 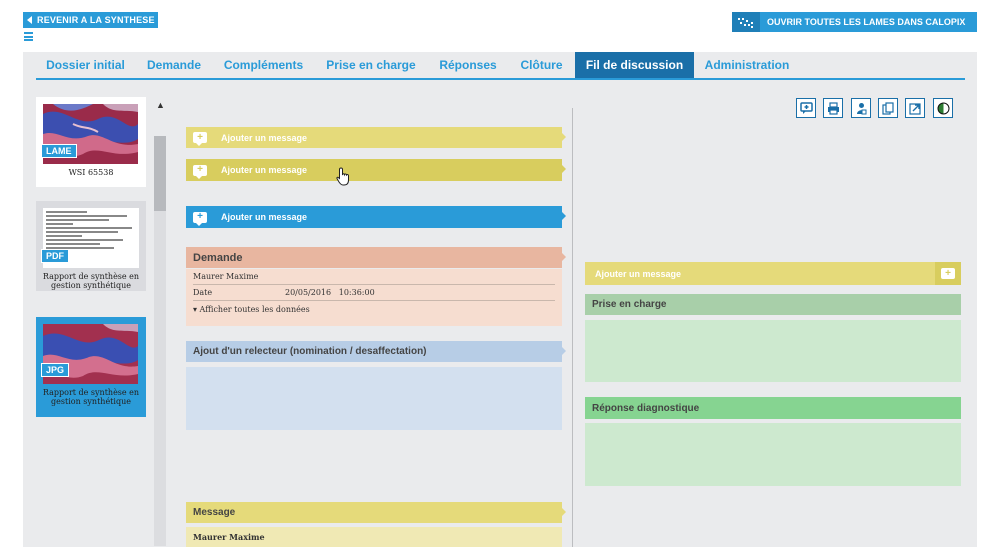 I want to click on open-calopix-button: OUVRIR TOUTES LES LAMES DANS CALOPIX, so click(x=854, y=22).